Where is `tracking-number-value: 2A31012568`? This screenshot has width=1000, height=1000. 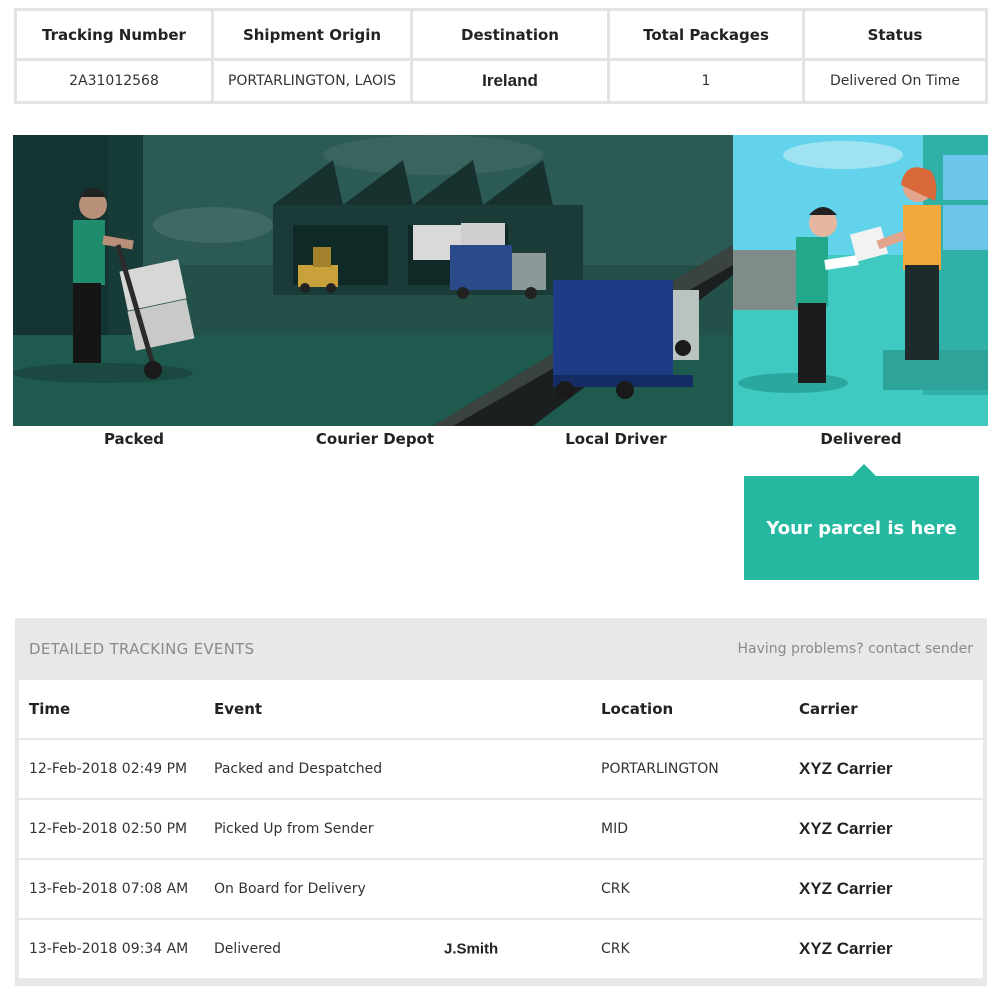
tracking-number-value: 2A31012568 is located at coordinates (114, 81).